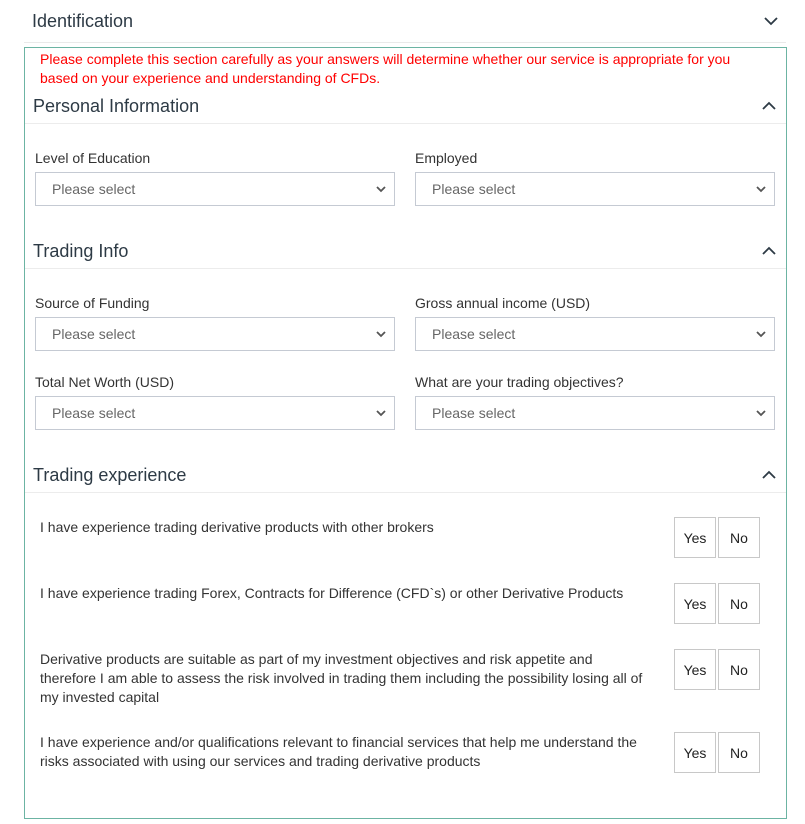  I want to click on question-2-yes-button: Yes, so click(695, 603).